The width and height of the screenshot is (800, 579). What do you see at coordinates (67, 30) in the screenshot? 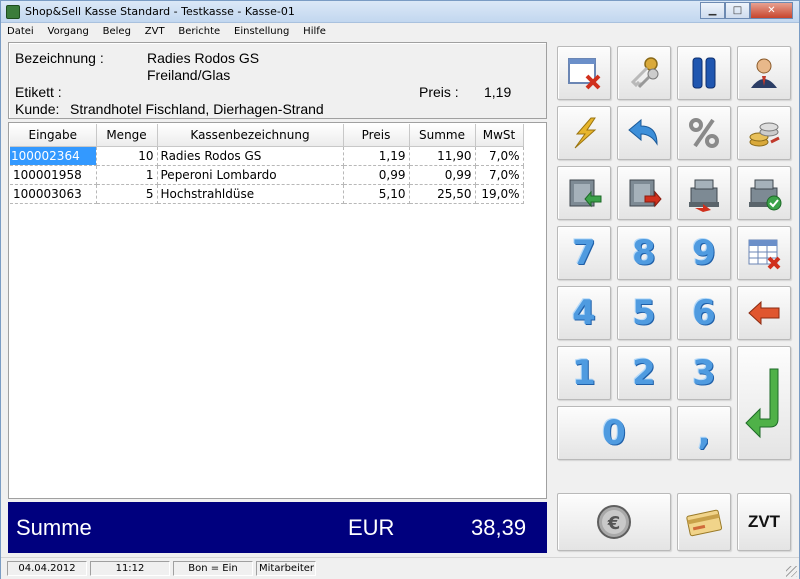
I see `menu-vorgang: Vorgang` at bounding box center [67, 30].